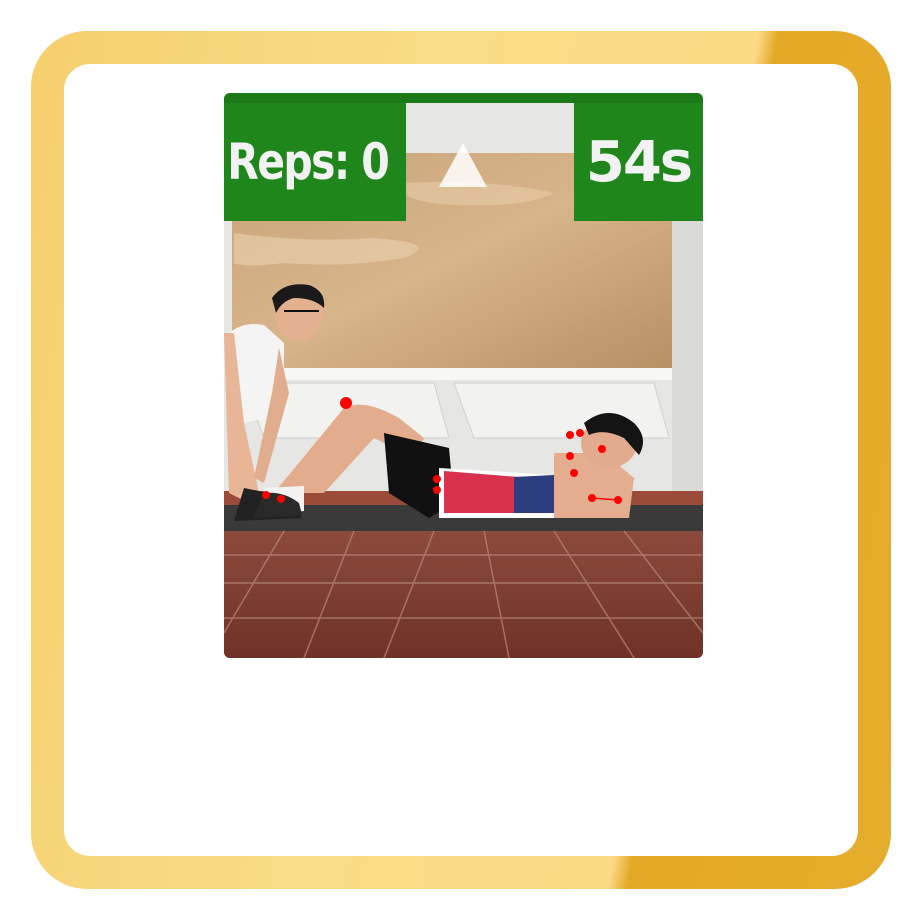  What do you see at coordinates (463, 165) in the screenshot?
I see `up-triangle-icon` at bounding box center [463, 165].